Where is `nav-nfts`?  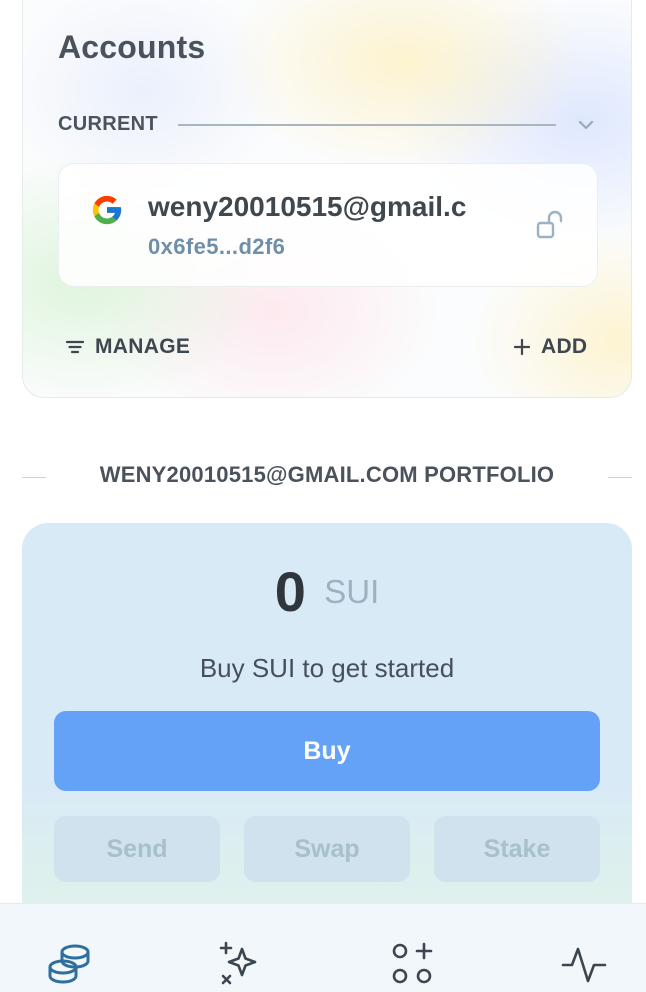 nav-nfts is located at coordinates (240, 965).